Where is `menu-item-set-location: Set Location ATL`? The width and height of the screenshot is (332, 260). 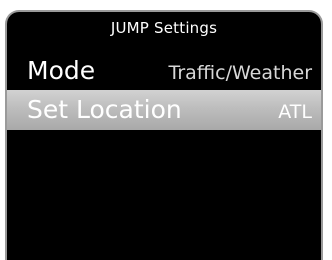
menu-item-set-location: Set Location ATL is located at coordinates (164, 110).